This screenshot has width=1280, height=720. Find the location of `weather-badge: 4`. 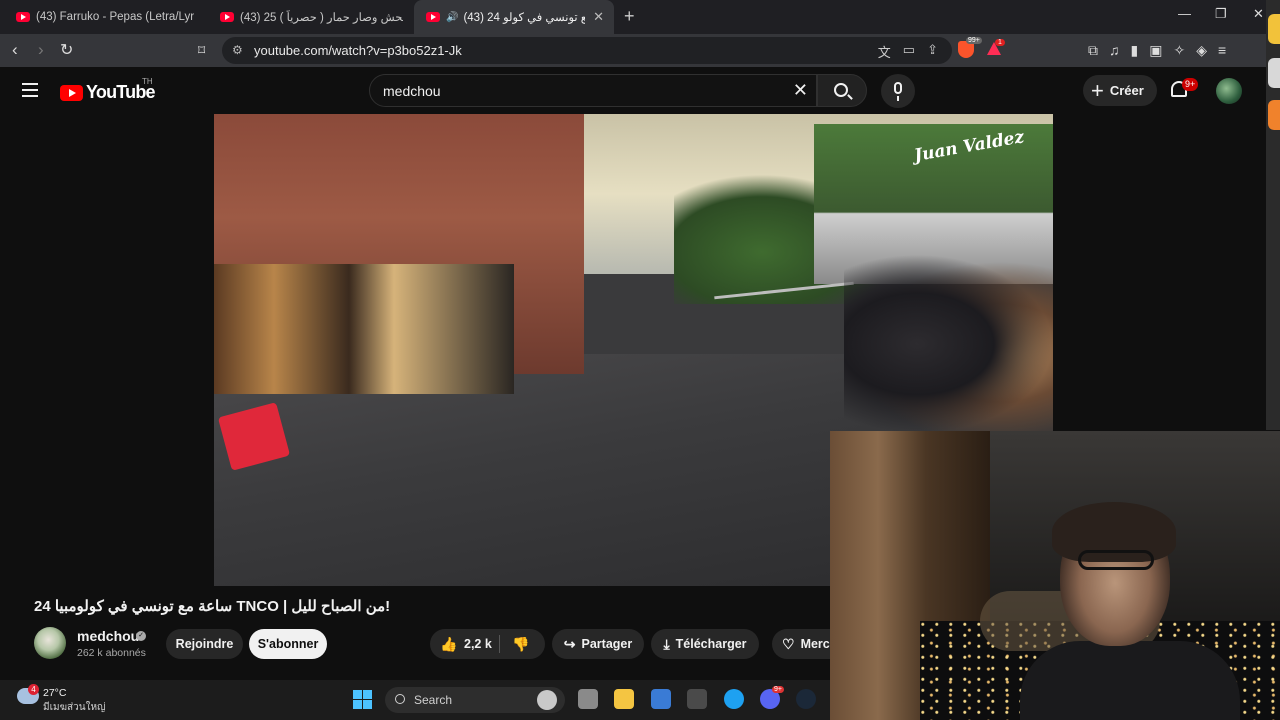

weather-badge: 4 is located at coordinates (33, 689).